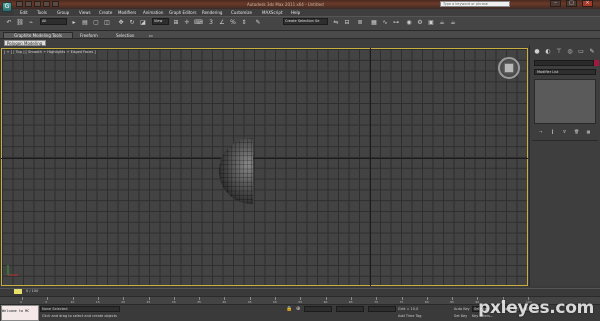  What do you see at coordinates (385, 23) in the screenshot?
I see `curve-editor-icon: ∿` at bounding box center [385, 23].